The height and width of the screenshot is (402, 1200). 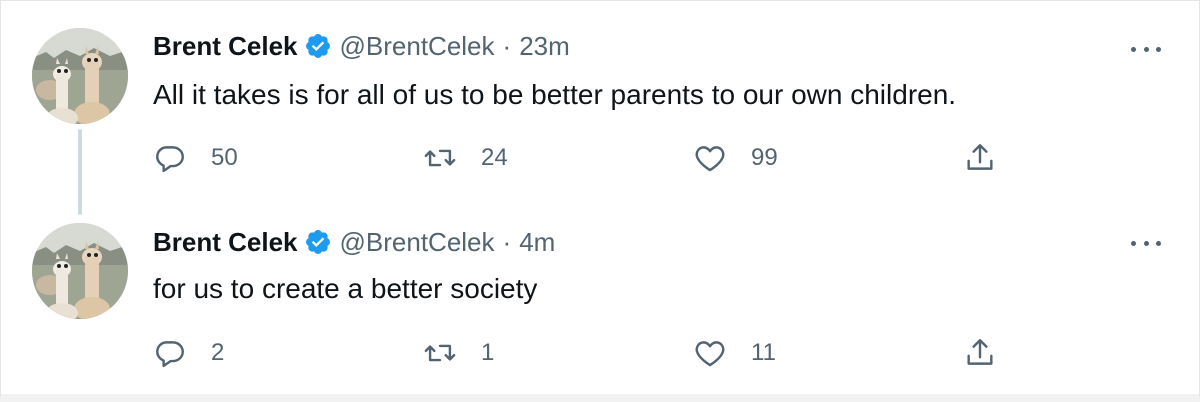 What do you see at coordinates (488, 352) in the screenshot?
I see `retweet-count: 1` at bounding box center [488, 352].